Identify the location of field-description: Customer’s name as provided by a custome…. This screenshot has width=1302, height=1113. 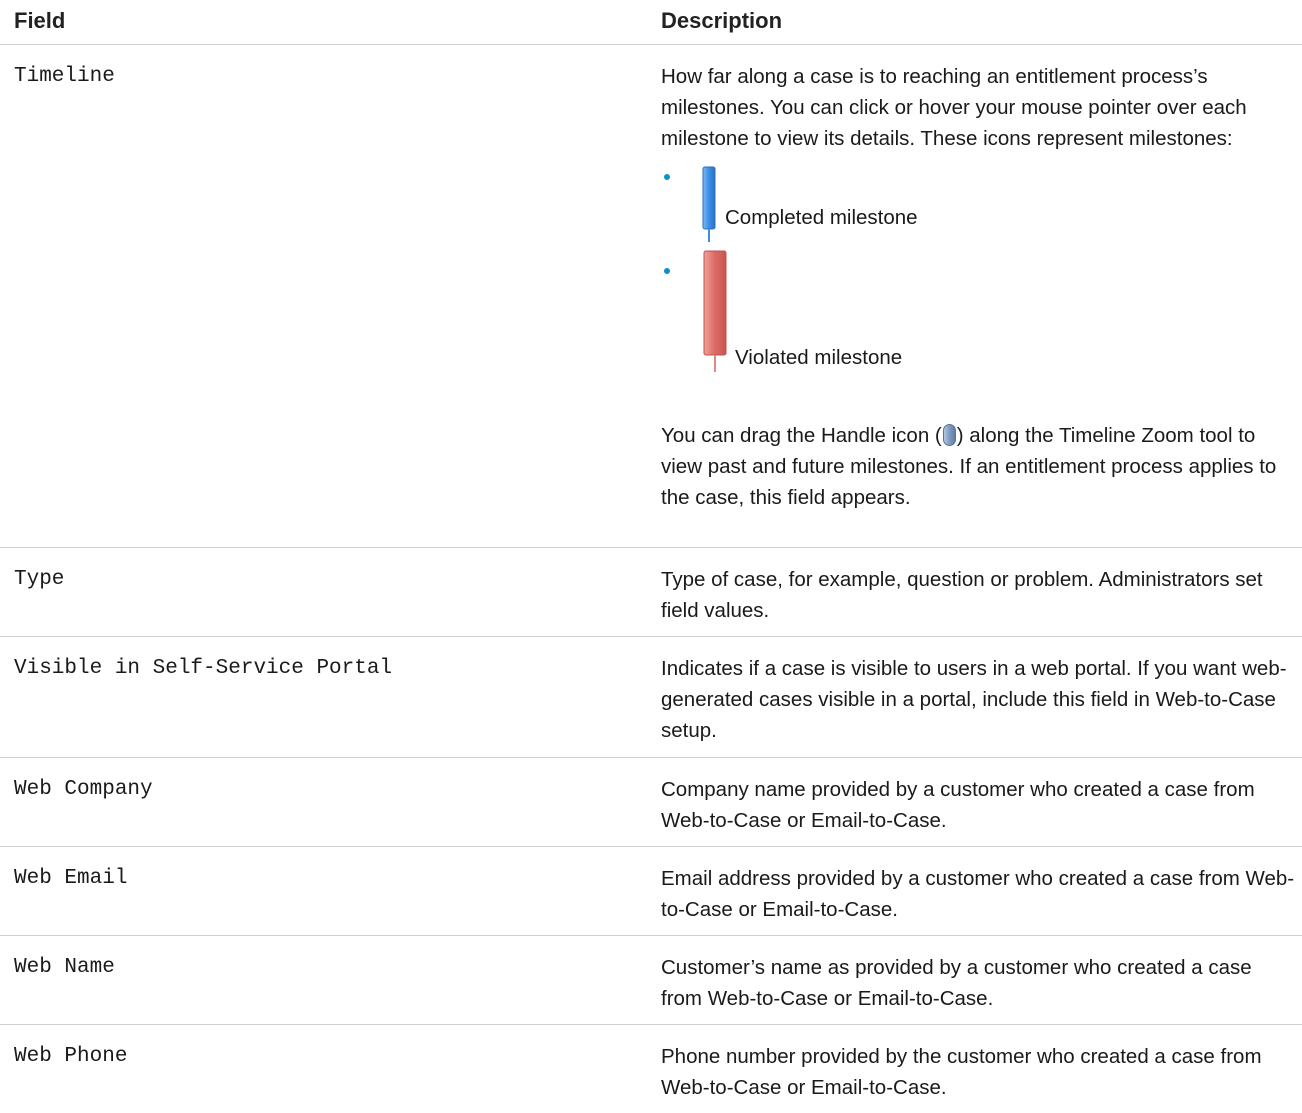
(956, 983).